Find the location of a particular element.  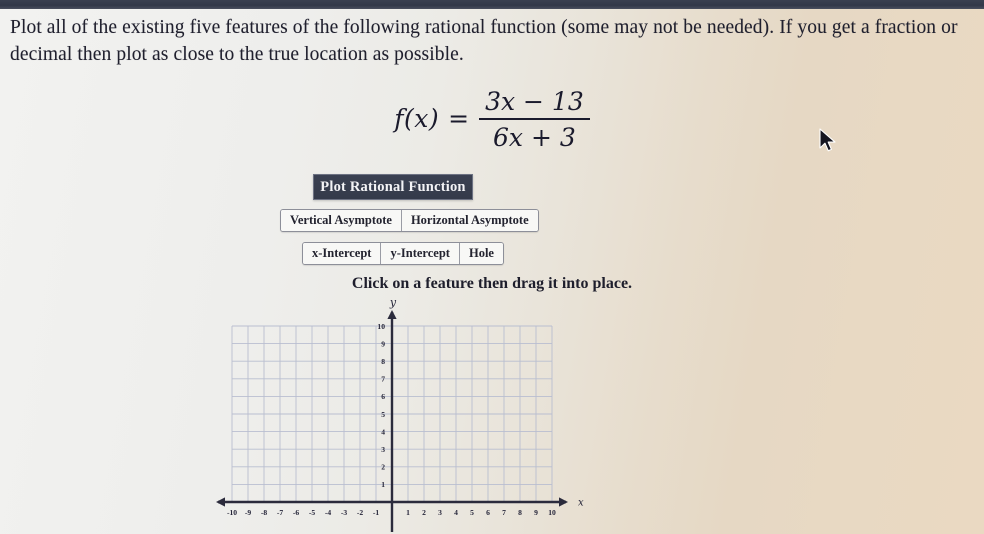

x-intercept-button: x-Intercept is located at coordinates (342, 253).